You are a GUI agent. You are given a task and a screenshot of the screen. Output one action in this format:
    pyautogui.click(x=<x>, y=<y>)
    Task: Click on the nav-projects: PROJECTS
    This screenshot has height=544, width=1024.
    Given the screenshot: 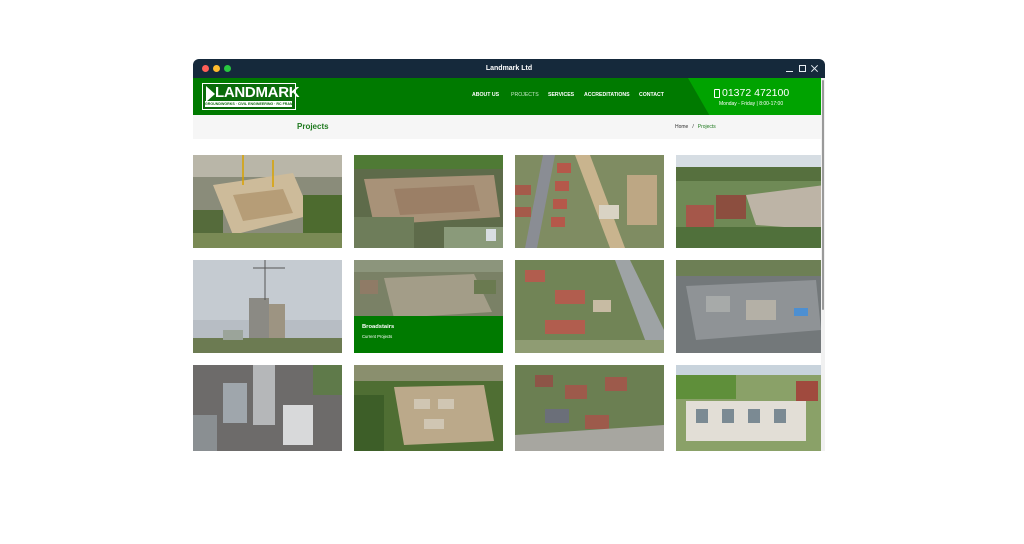 What is the action you would take?
    pyautogui.click(x=525, y=95)
    